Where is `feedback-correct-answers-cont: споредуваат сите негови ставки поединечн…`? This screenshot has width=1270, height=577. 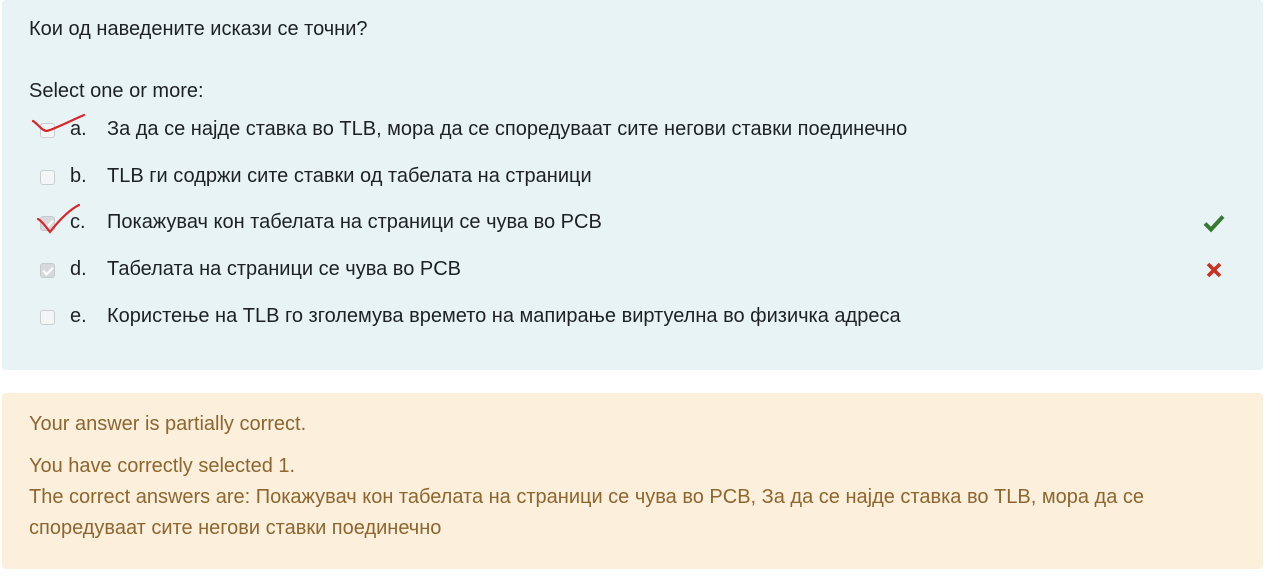
feedback-correct-answers-cont: споредуваат сите негови ставки поединечн… is located at coordinates (235, 528).